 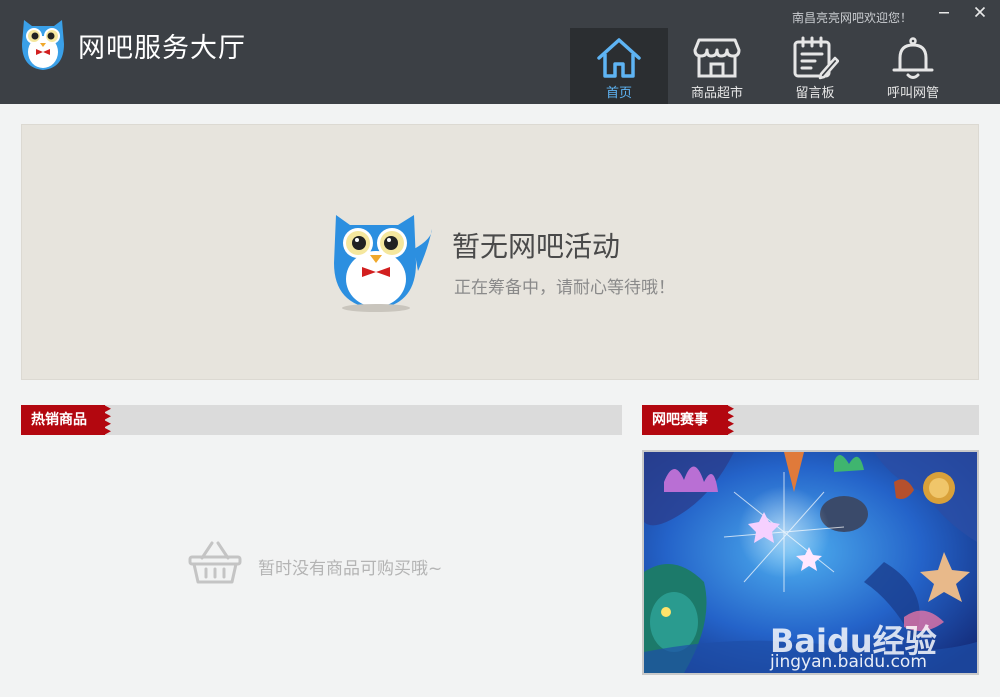 I want to click on bell-icon, so click(x=913, y=58).